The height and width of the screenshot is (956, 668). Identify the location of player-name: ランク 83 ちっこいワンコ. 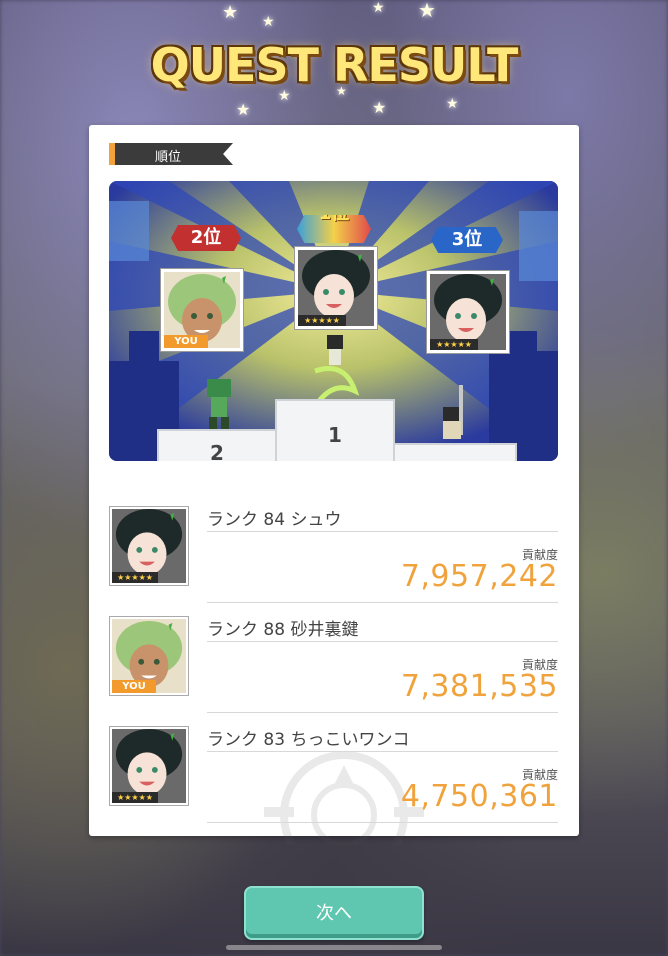
(308, 740).